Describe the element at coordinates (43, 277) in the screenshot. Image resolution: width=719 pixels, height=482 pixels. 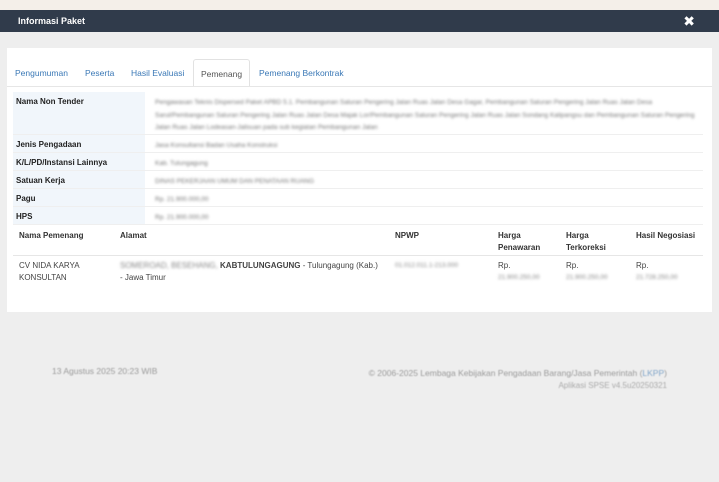
I see `winner-name-line2: KONSULTAN` at that location.